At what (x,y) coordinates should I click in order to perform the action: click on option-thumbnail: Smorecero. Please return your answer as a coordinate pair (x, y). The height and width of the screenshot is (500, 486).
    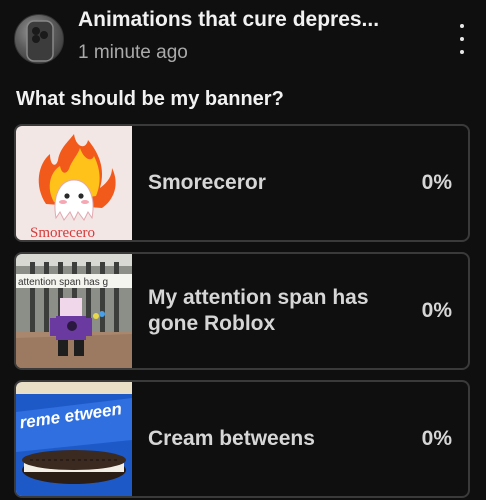
    Looking at the image, I should click on (74, 183).